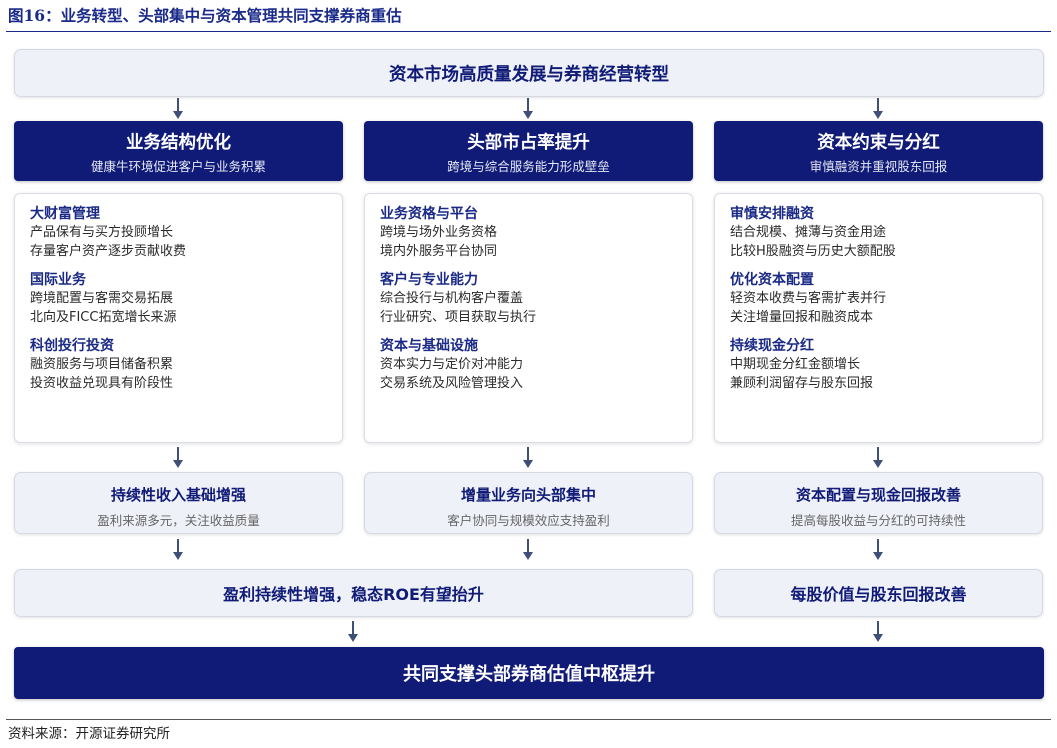 Image resolution: width=1057 pixels, height=748 pixels. What do you see at coordinates (536, 233) in the screenshot?
I see `detail-group: 业务资格与平台 跨境与场外业务资格 境内外服务平台协同` at bounding box center [536, 233].